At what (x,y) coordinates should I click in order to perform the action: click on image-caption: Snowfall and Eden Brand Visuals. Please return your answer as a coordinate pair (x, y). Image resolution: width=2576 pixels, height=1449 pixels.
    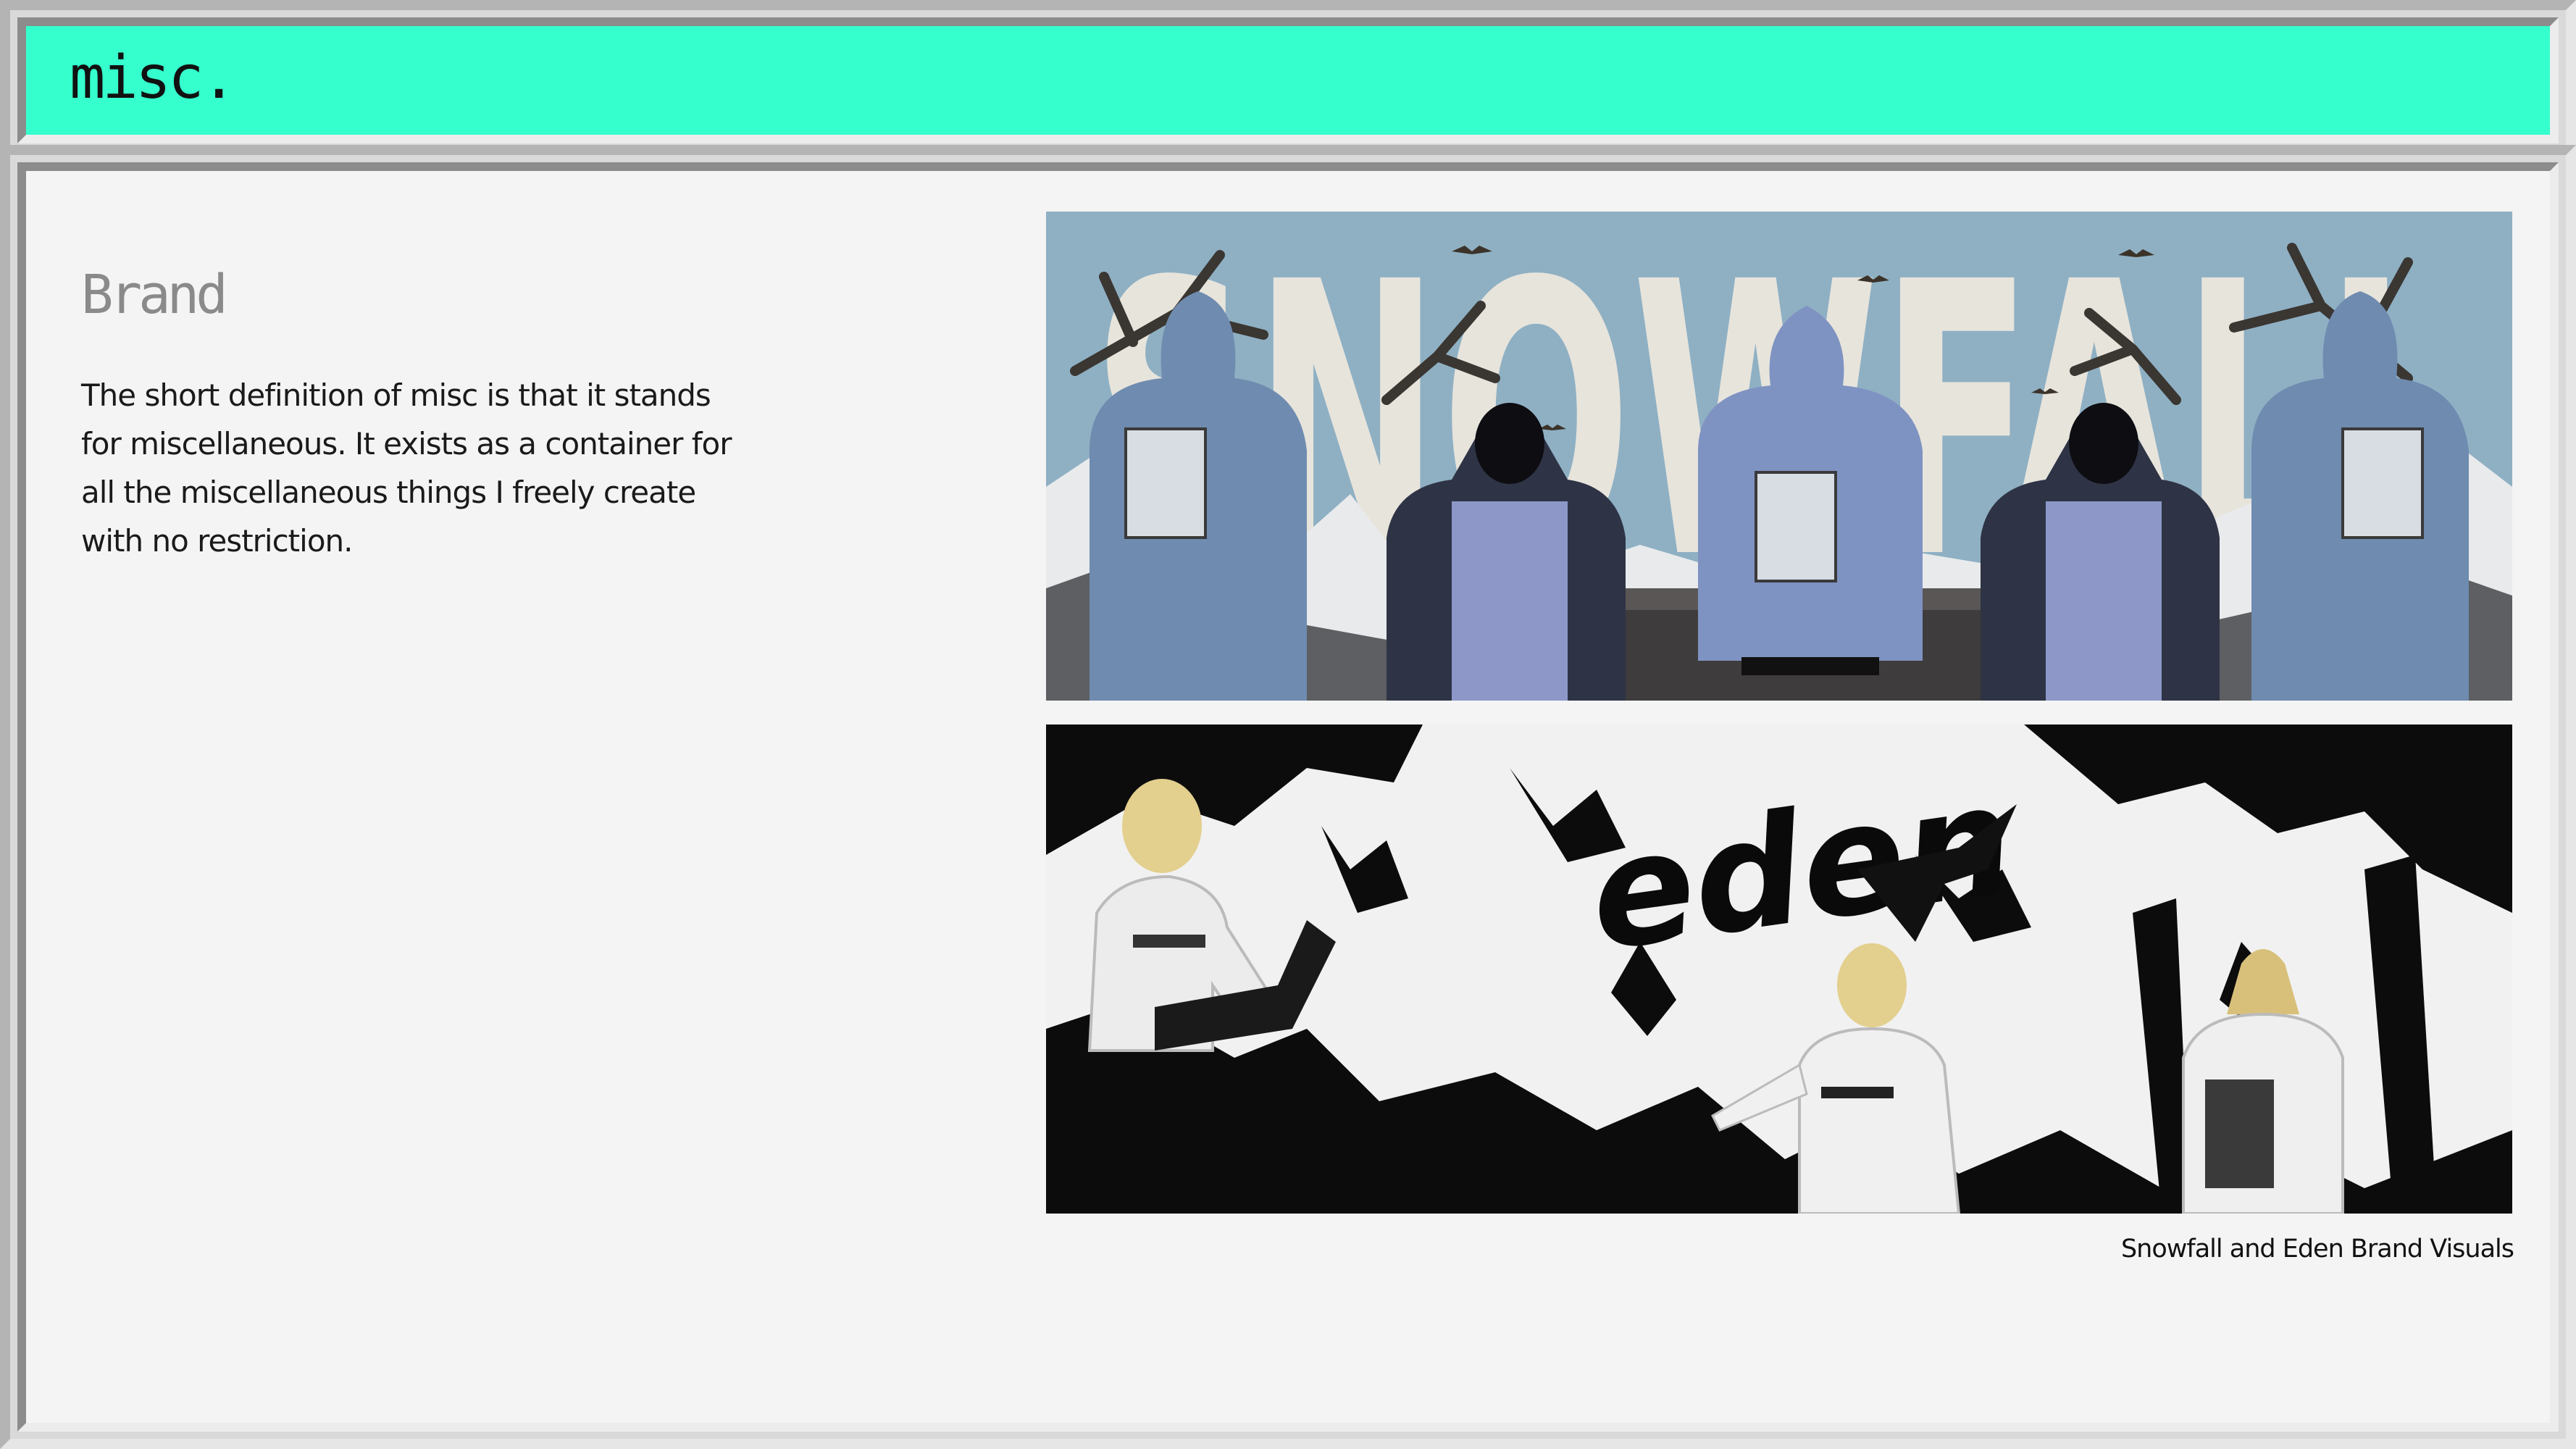
    Looking at the image, I should click on (2317, 1249).